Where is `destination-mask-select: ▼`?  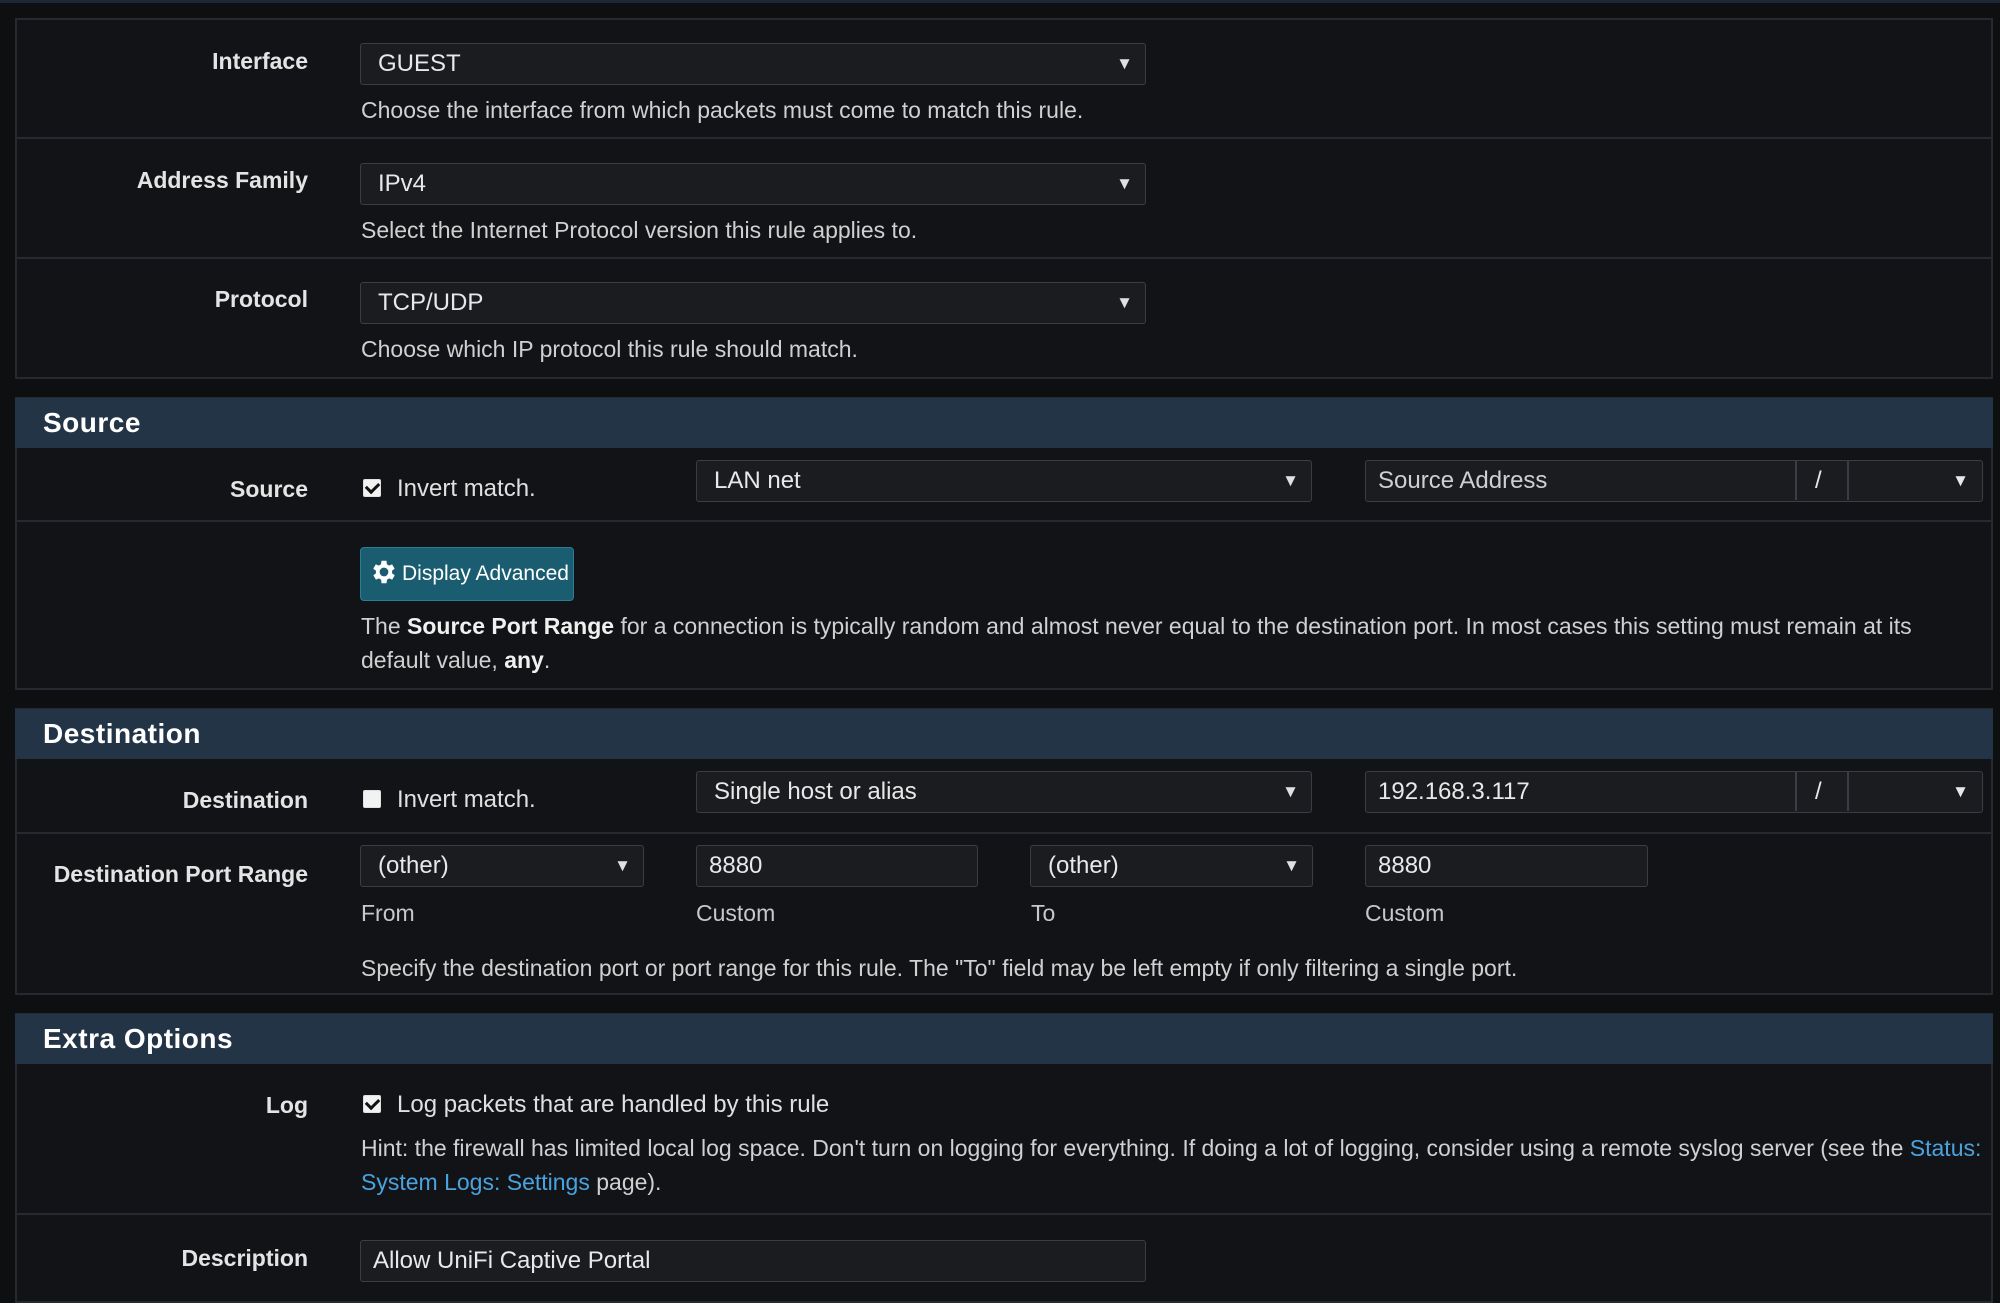
destination-mask-select: ▼ is located at coordinates (1914, 791).